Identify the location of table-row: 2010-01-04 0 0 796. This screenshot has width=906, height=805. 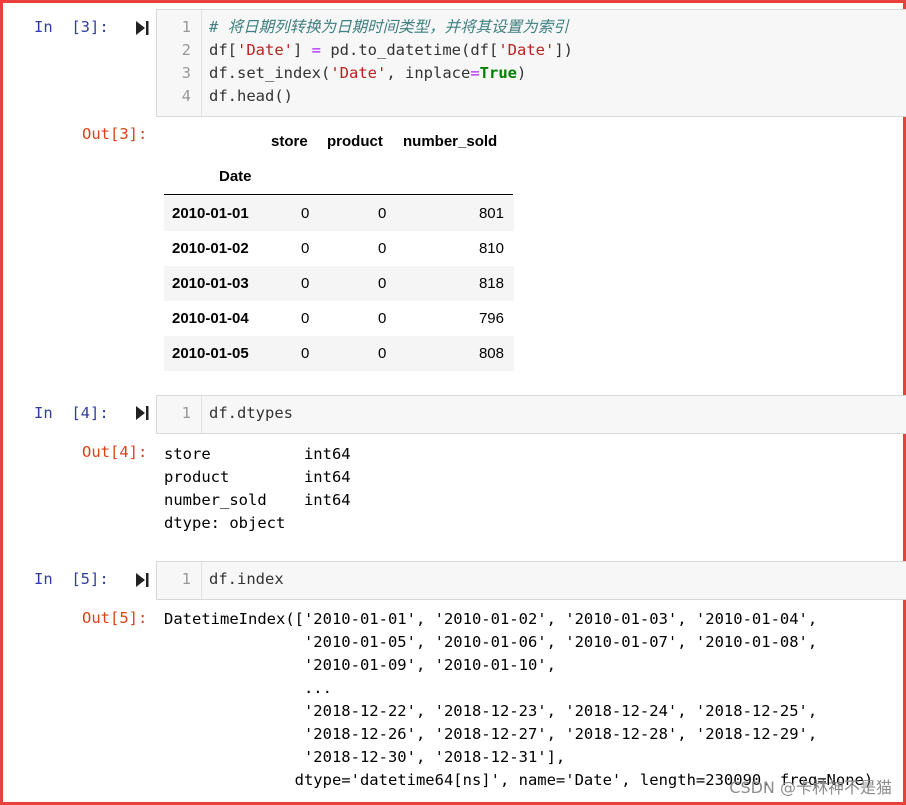
(339, 318).